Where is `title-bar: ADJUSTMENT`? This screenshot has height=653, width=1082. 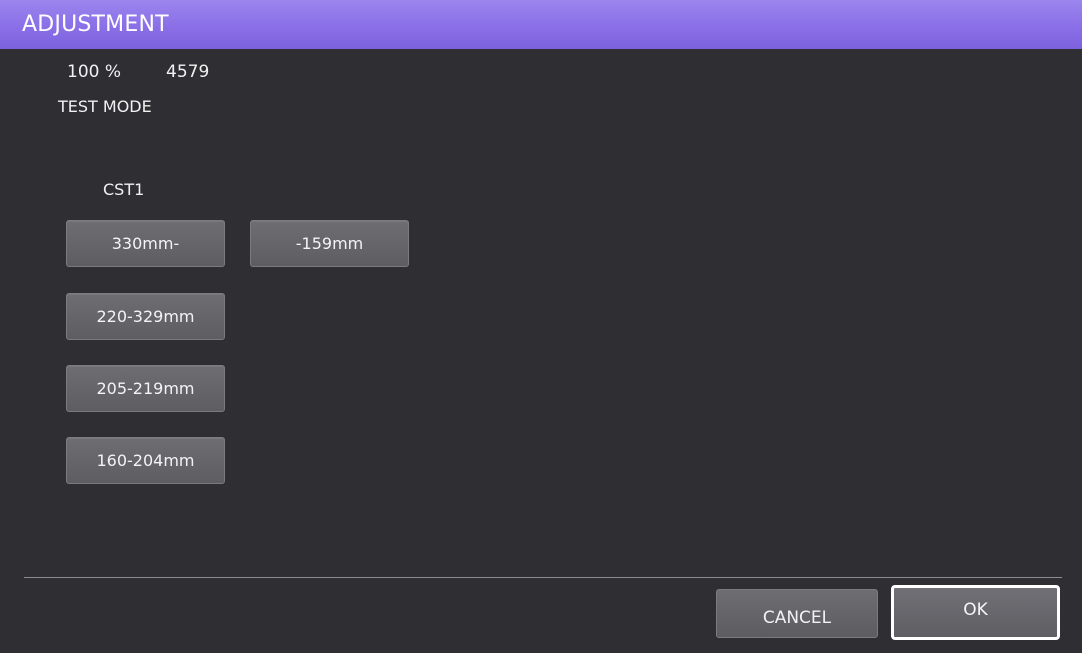 title-bar: ADJUSTMENT is located at coordinates (541, 24).